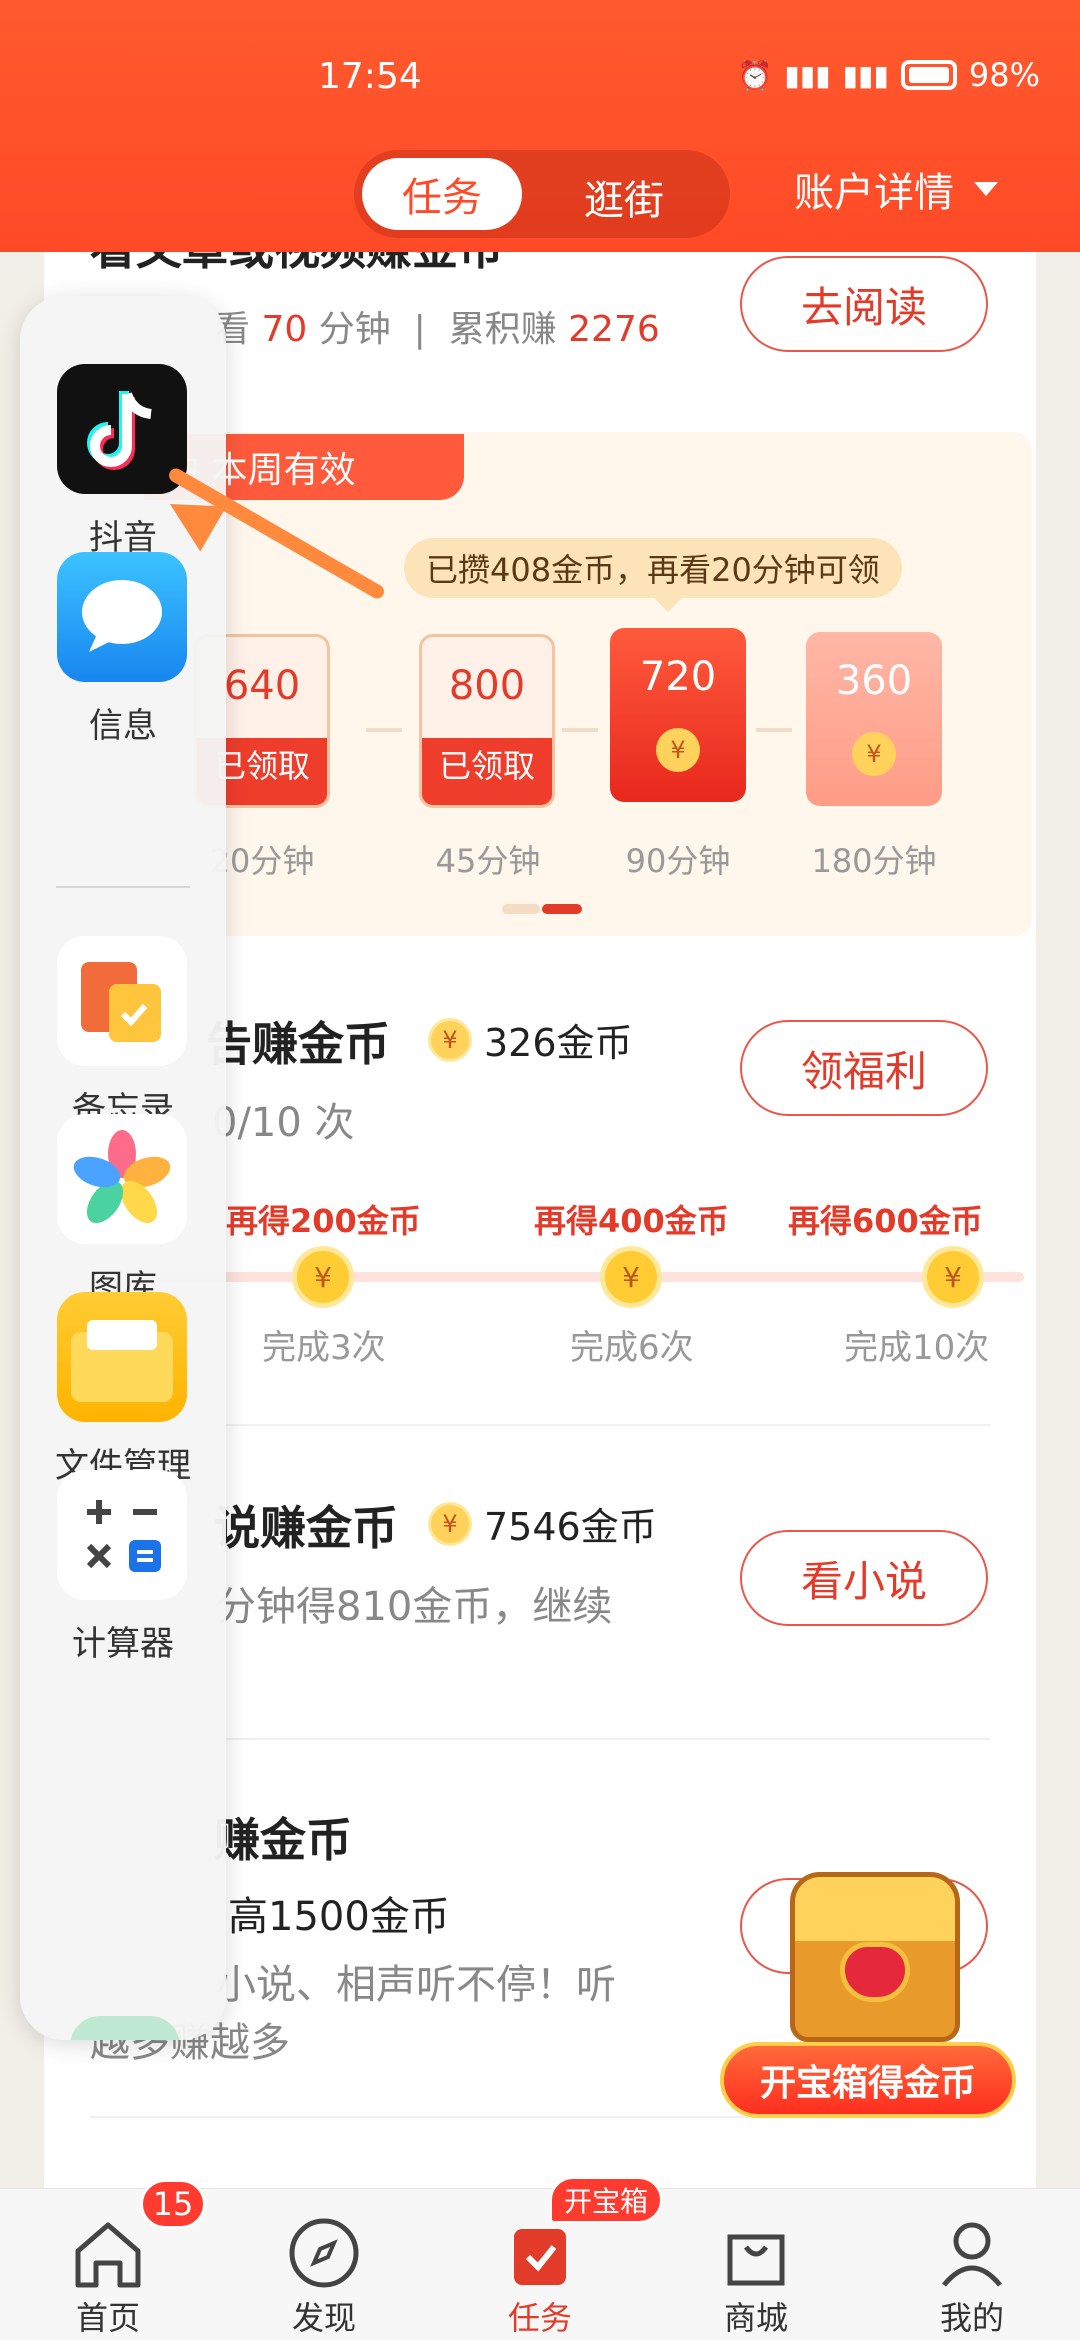  I want to click on milestone-label: 完成3次, so click(324, 1348).